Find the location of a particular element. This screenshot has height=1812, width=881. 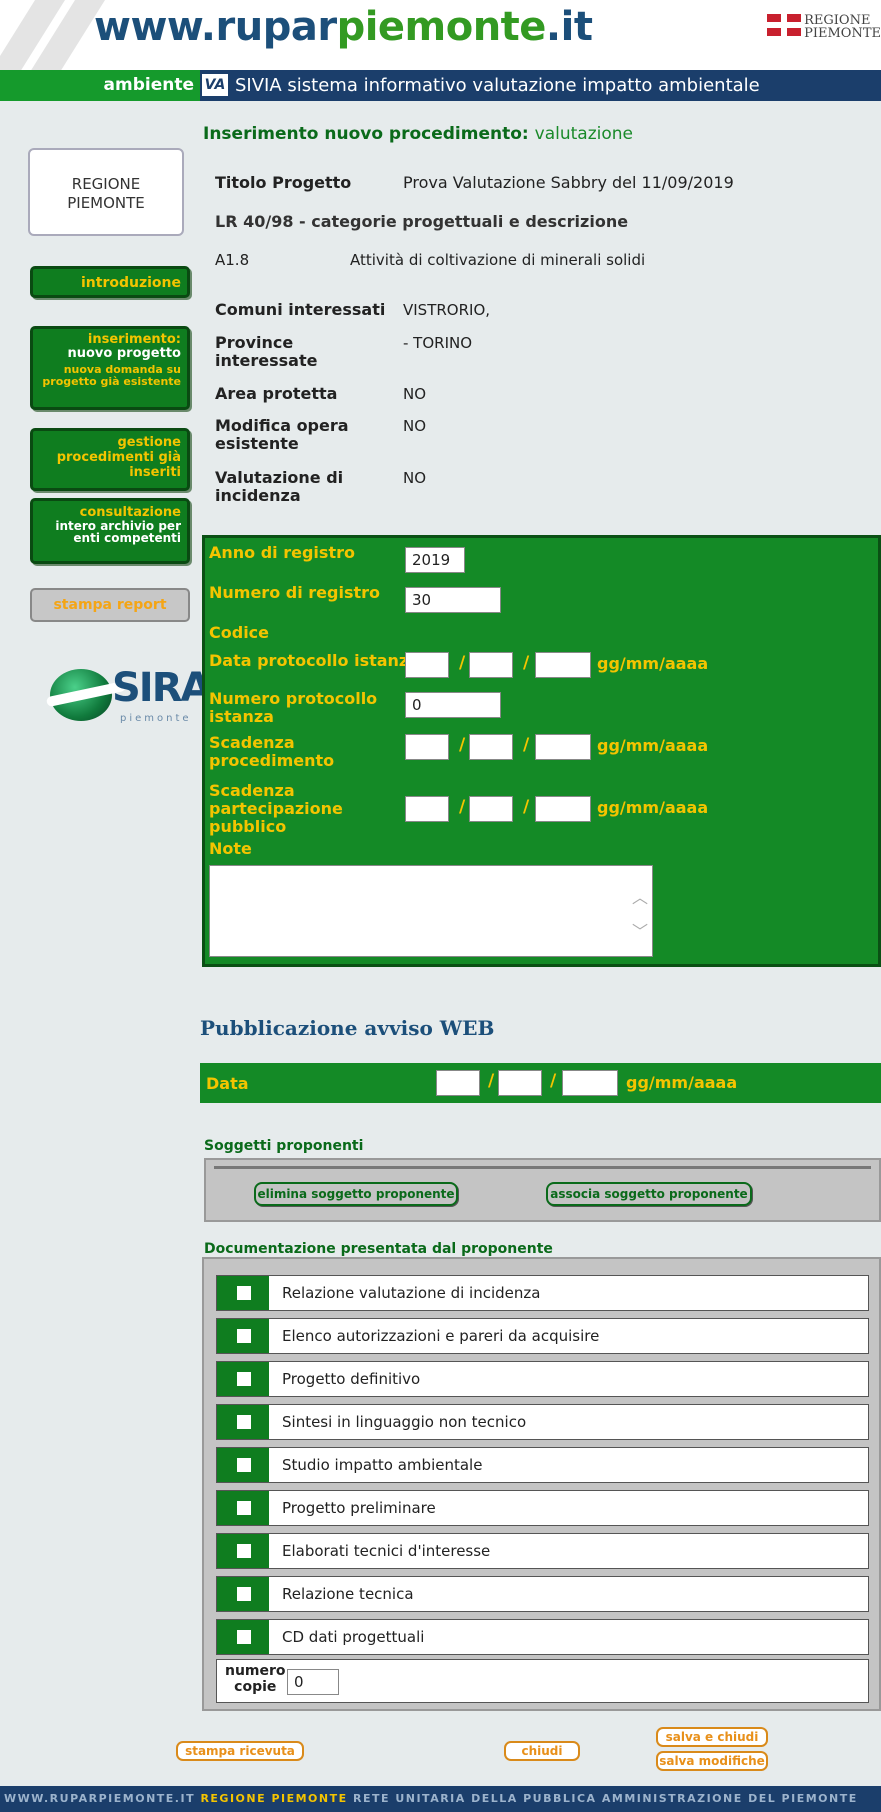

chiudi-button: chiudi is located at coordinates (542, 1751).